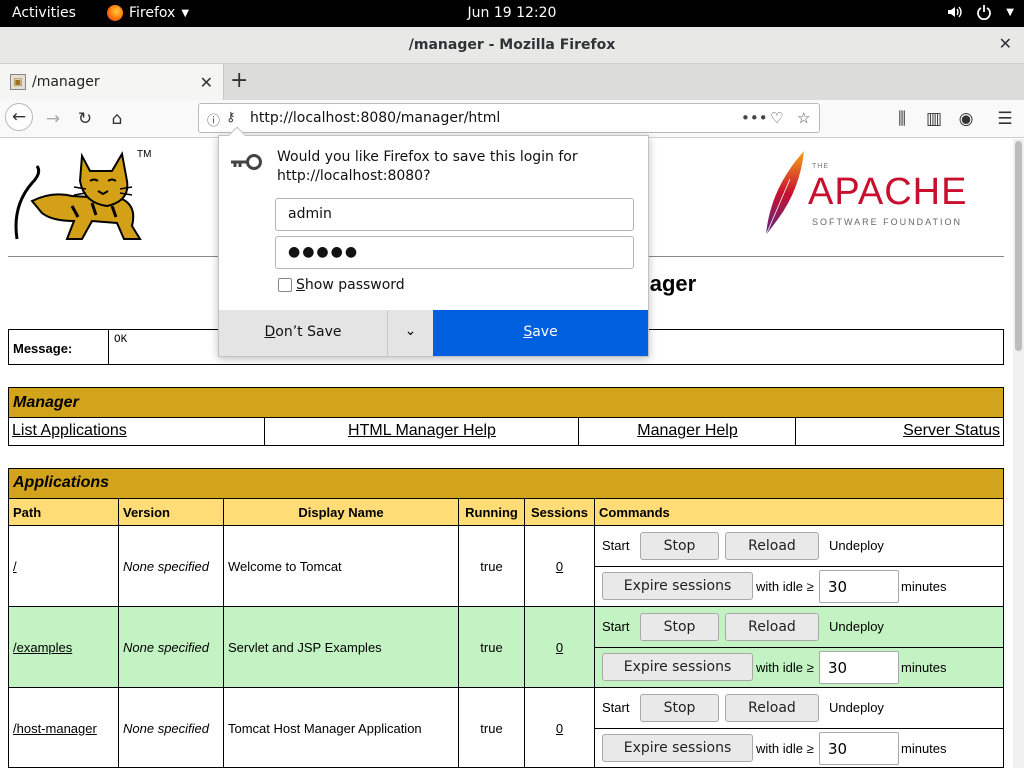  What do you see at coordinates (924, 667) in the screenshot?
I see `minutes-label: minutes` at bounding box center [924, 667].